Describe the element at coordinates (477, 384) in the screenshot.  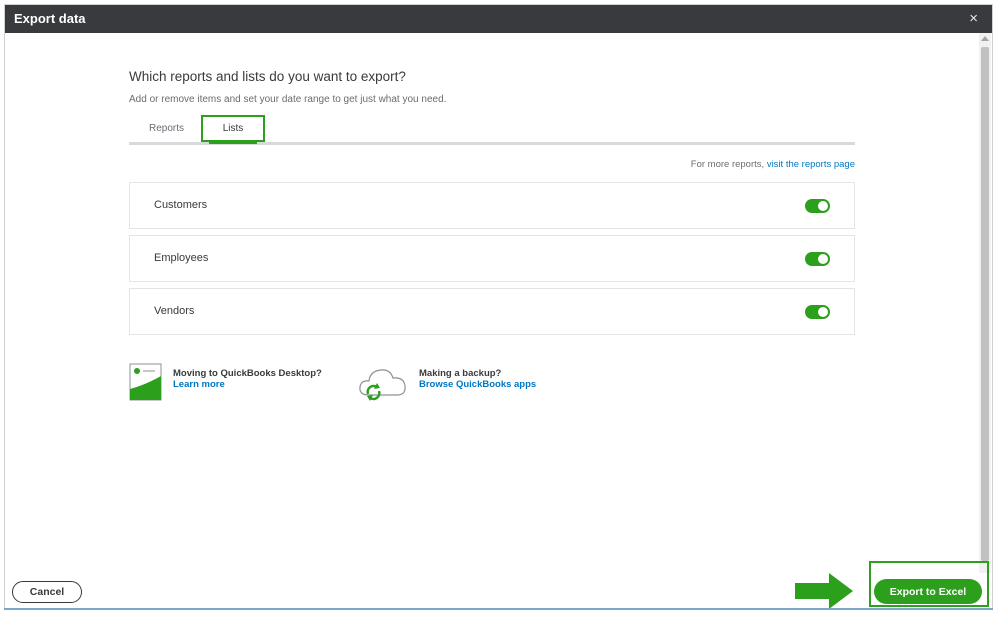
I see `browse-apps-link: Browse QuickBooks apps` at that location.